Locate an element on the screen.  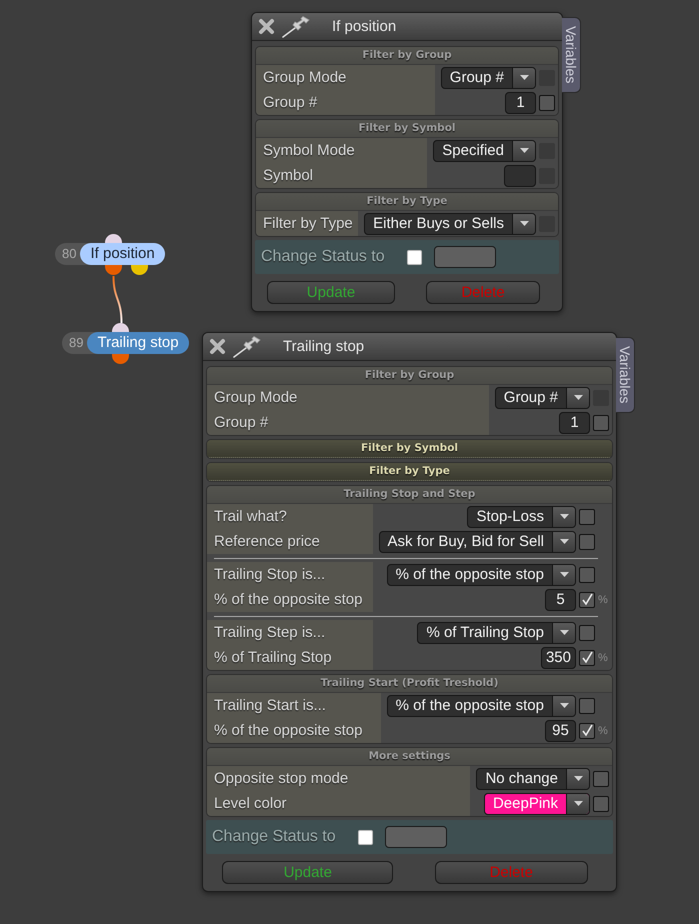
field-label: Trail what? is located at coordinates (290, 516).